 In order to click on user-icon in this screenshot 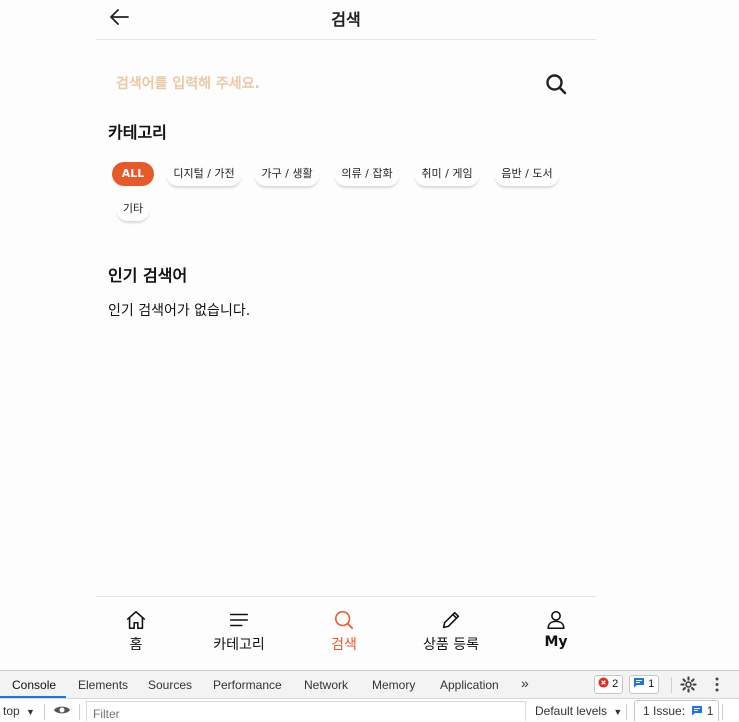, I will do `click(556, 620)`.